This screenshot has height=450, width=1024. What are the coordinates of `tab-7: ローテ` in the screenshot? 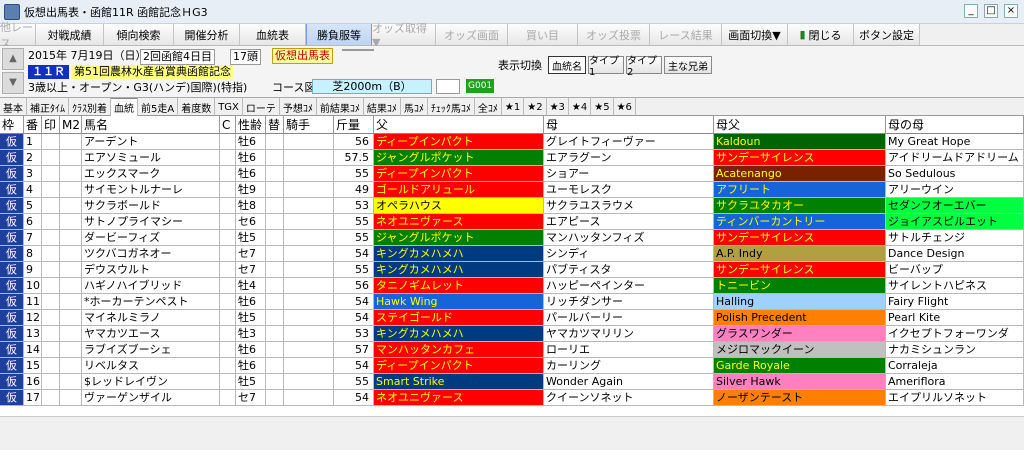 It's located at (261, 107).